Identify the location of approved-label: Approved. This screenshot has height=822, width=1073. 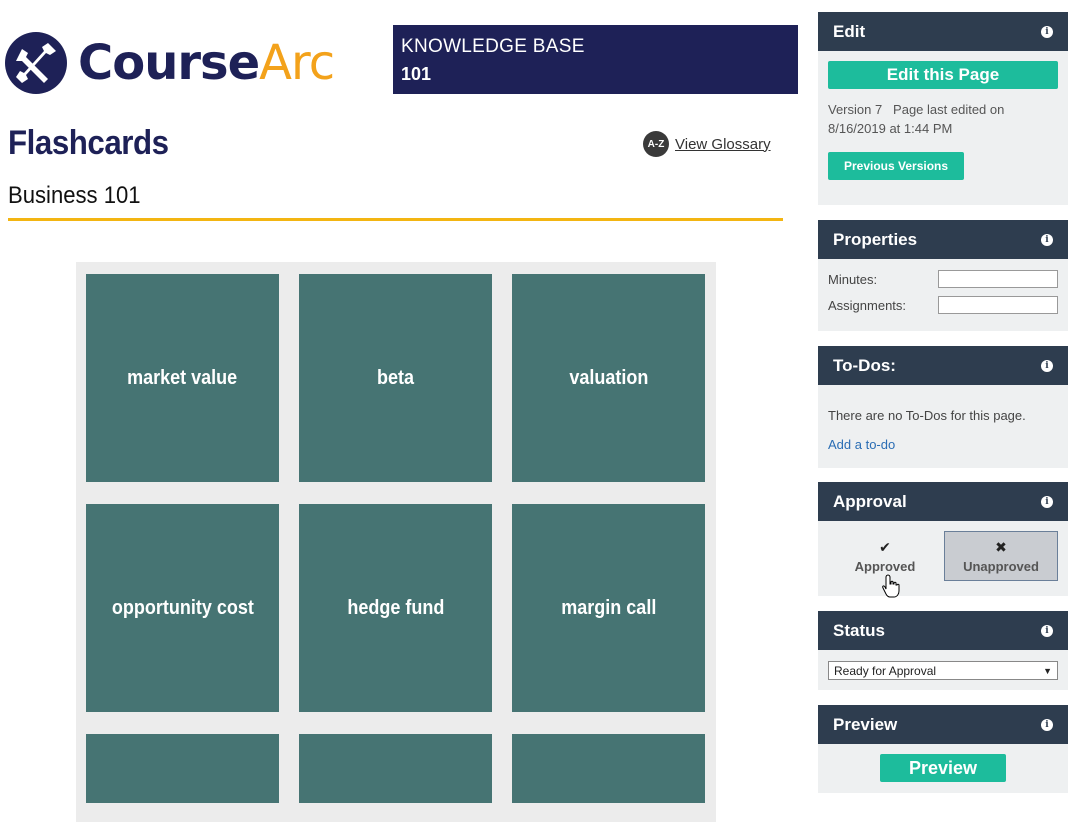
(885, 566).